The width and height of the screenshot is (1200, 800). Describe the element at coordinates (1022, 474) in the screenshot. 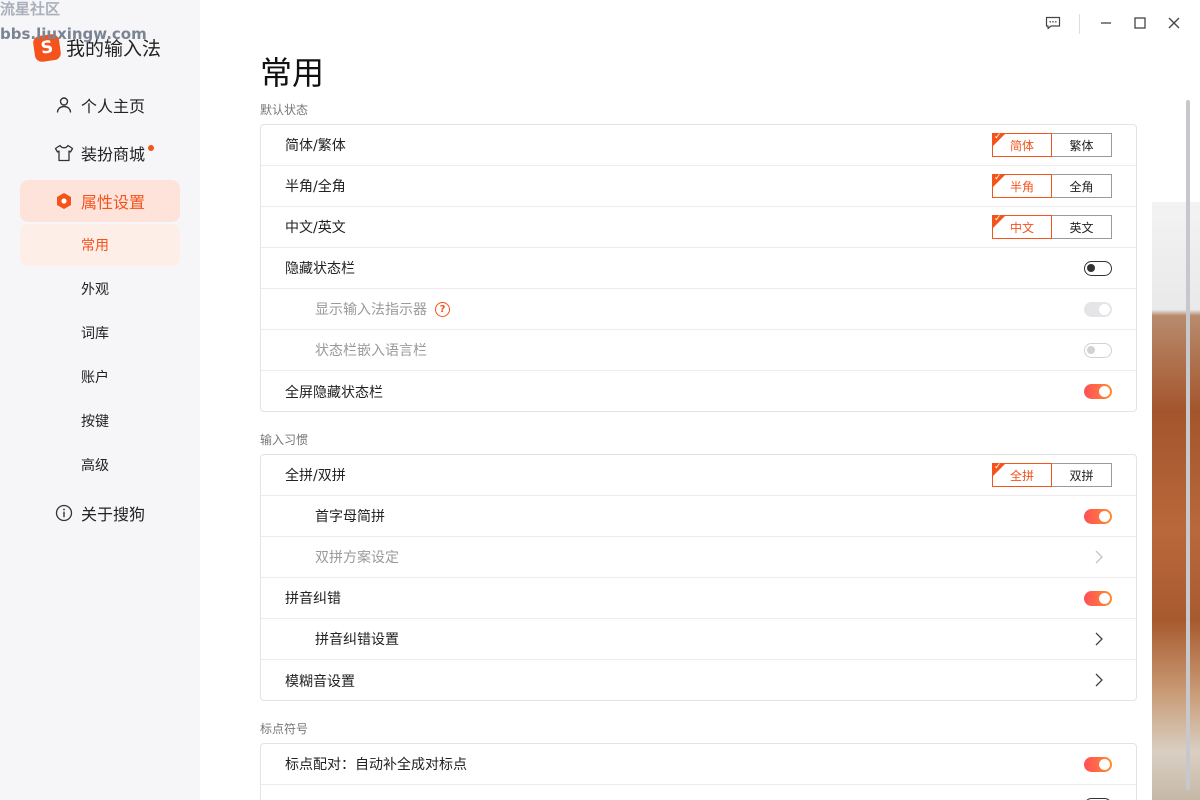

I see `quanpin-option: ✓ 全拼` at that location.